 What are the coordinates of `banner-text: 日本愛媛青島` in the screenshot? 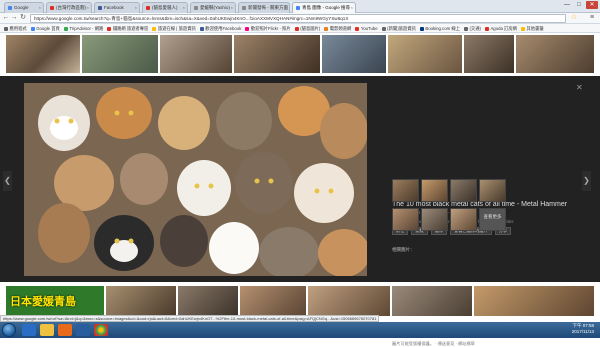 It's located at (43, 302).